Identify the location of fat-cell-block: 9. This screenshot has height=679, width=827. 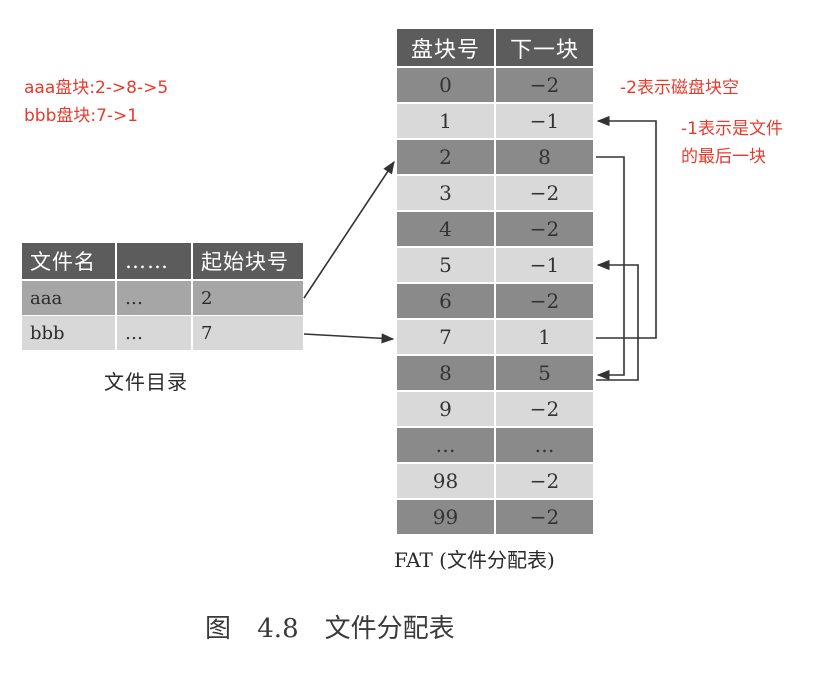
(445, 409).